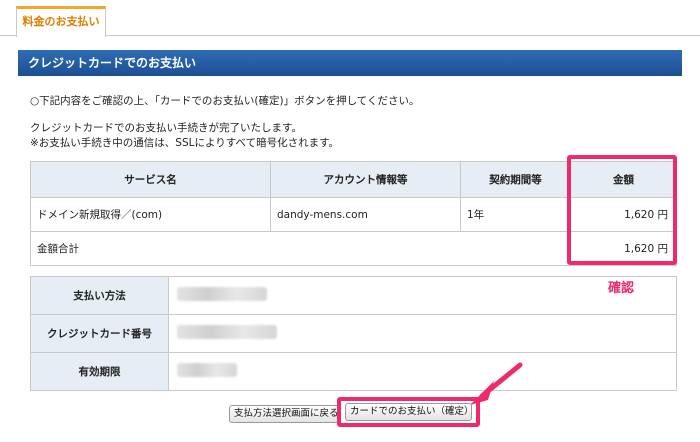 The image size is (700, 442). I want to click on confirm-payment-button: カードでのお支払い（確定）, so click(409, 412).